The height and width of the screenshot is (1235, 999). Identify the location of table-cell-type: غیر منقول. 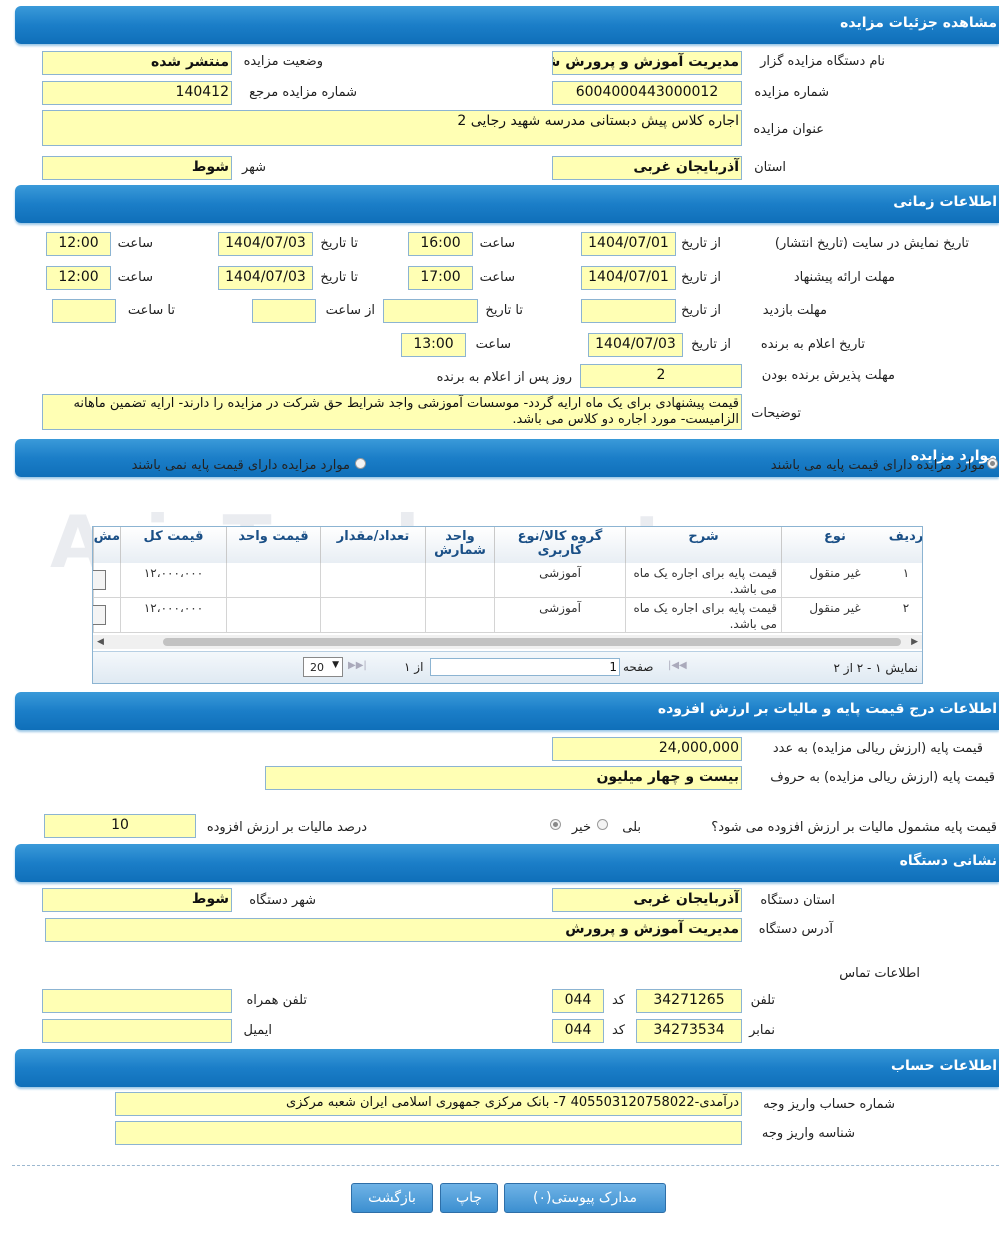
(834, 580).